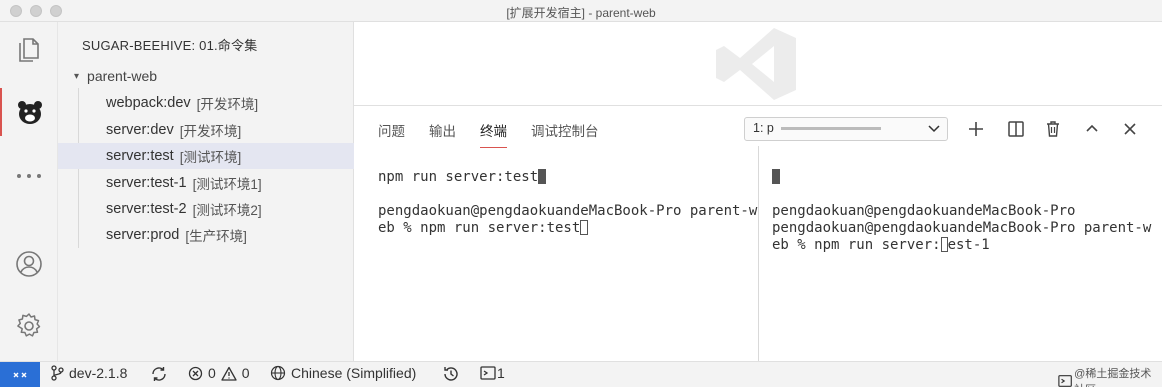  I want to click on globe-icon, so click(278, 373).